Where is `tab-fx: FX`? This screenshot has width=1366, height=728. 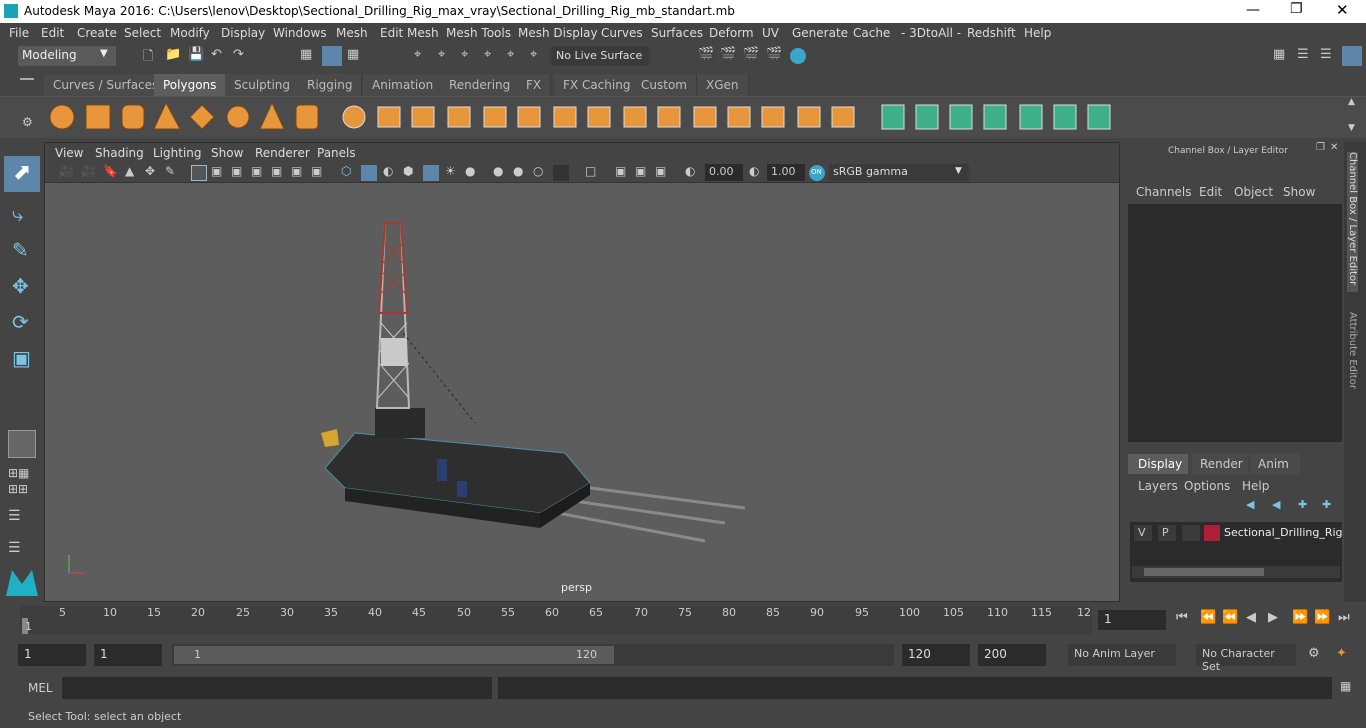
tab-fx: FX is located at coordinates (534, 85).